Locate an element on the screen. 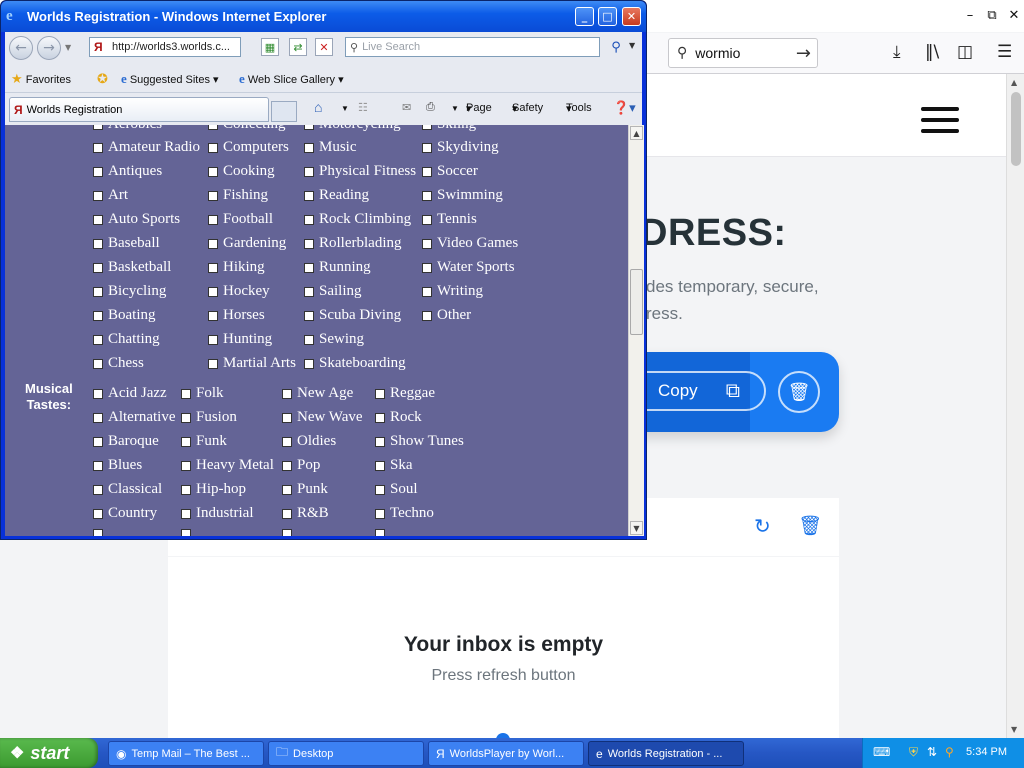 This screenshot has height=768, width=1024. hobby-checkbox-option: Basketball is located at coordinates (132, 267).